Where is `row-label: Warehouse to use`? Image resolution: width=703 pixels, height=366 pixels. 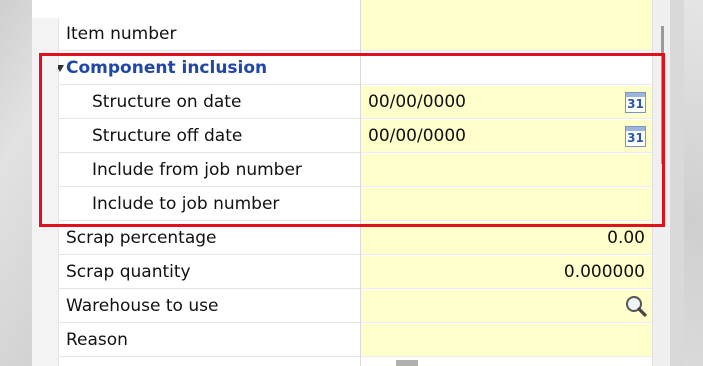 row-label: Warehouse to use is located at coordinates (209, 306).